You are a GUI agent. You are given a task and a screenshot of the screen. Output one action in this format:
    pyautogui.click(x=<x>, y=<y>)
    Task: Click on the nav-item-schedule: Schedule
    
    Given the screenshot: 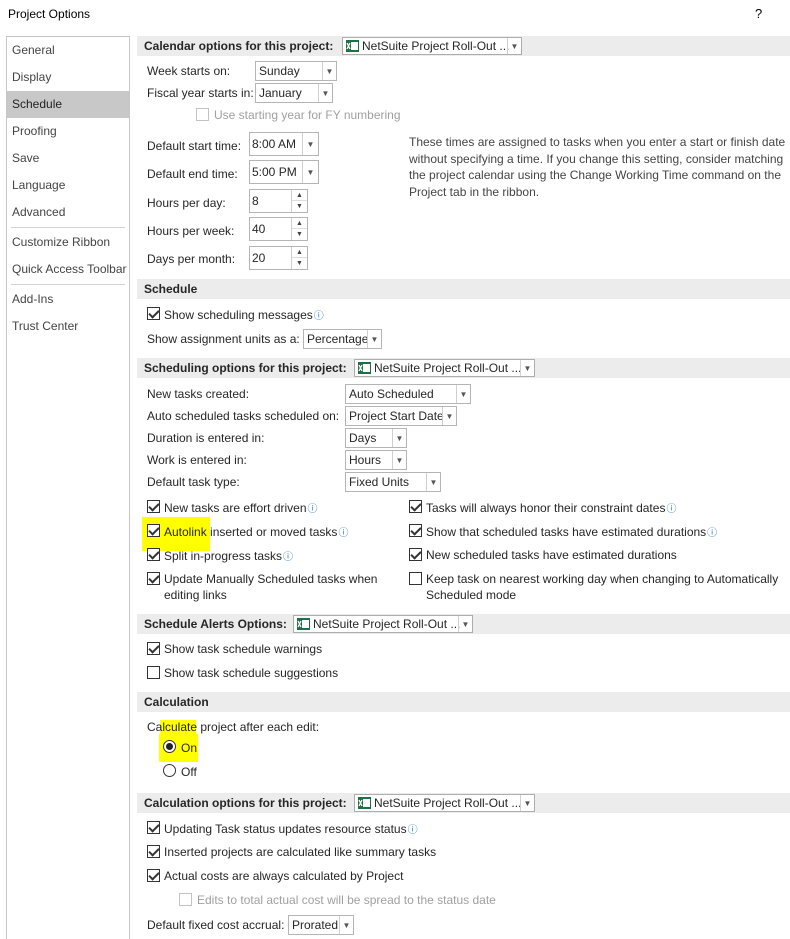 What is the action you would take?
    pyautogui.click(x=68, y=104)
    